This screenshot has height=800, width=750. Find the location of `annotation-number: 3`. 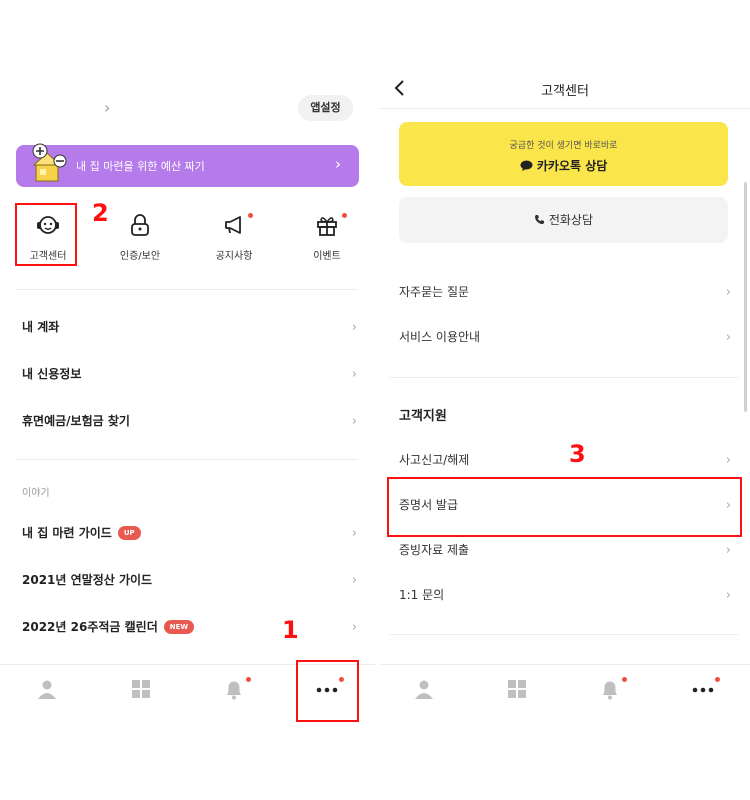

annotation-number: 3 is located at coordinates (577, 454).